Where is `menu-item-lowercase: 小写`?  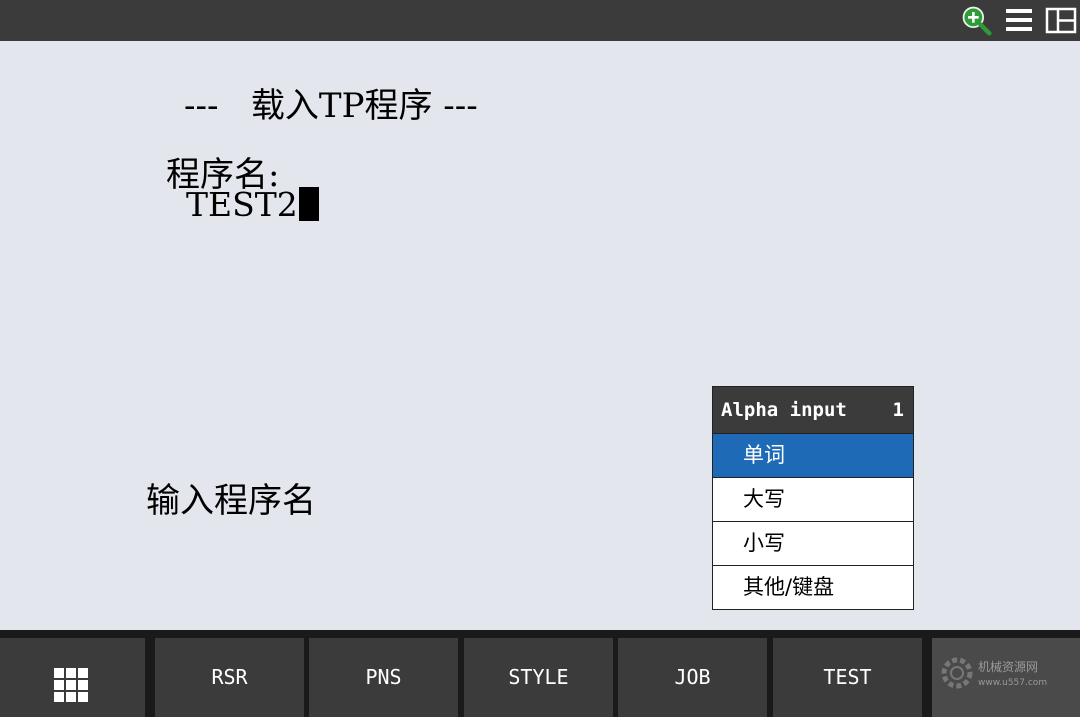
menu-item-lowercase: 小写 is located at coordinates (813, 543).